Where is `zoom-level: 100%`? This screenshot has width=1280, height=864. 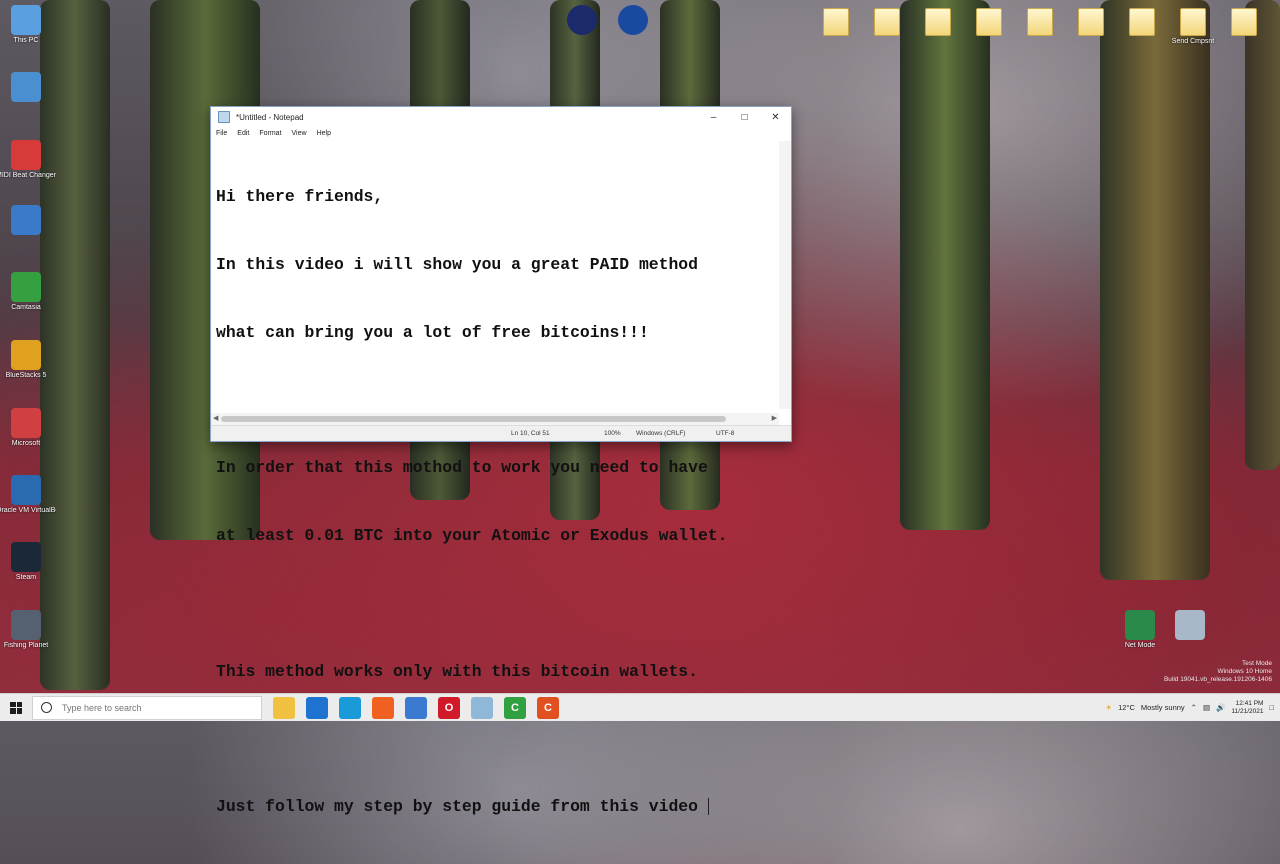 zoom-level: 100% is located at coordinates (612, 433).